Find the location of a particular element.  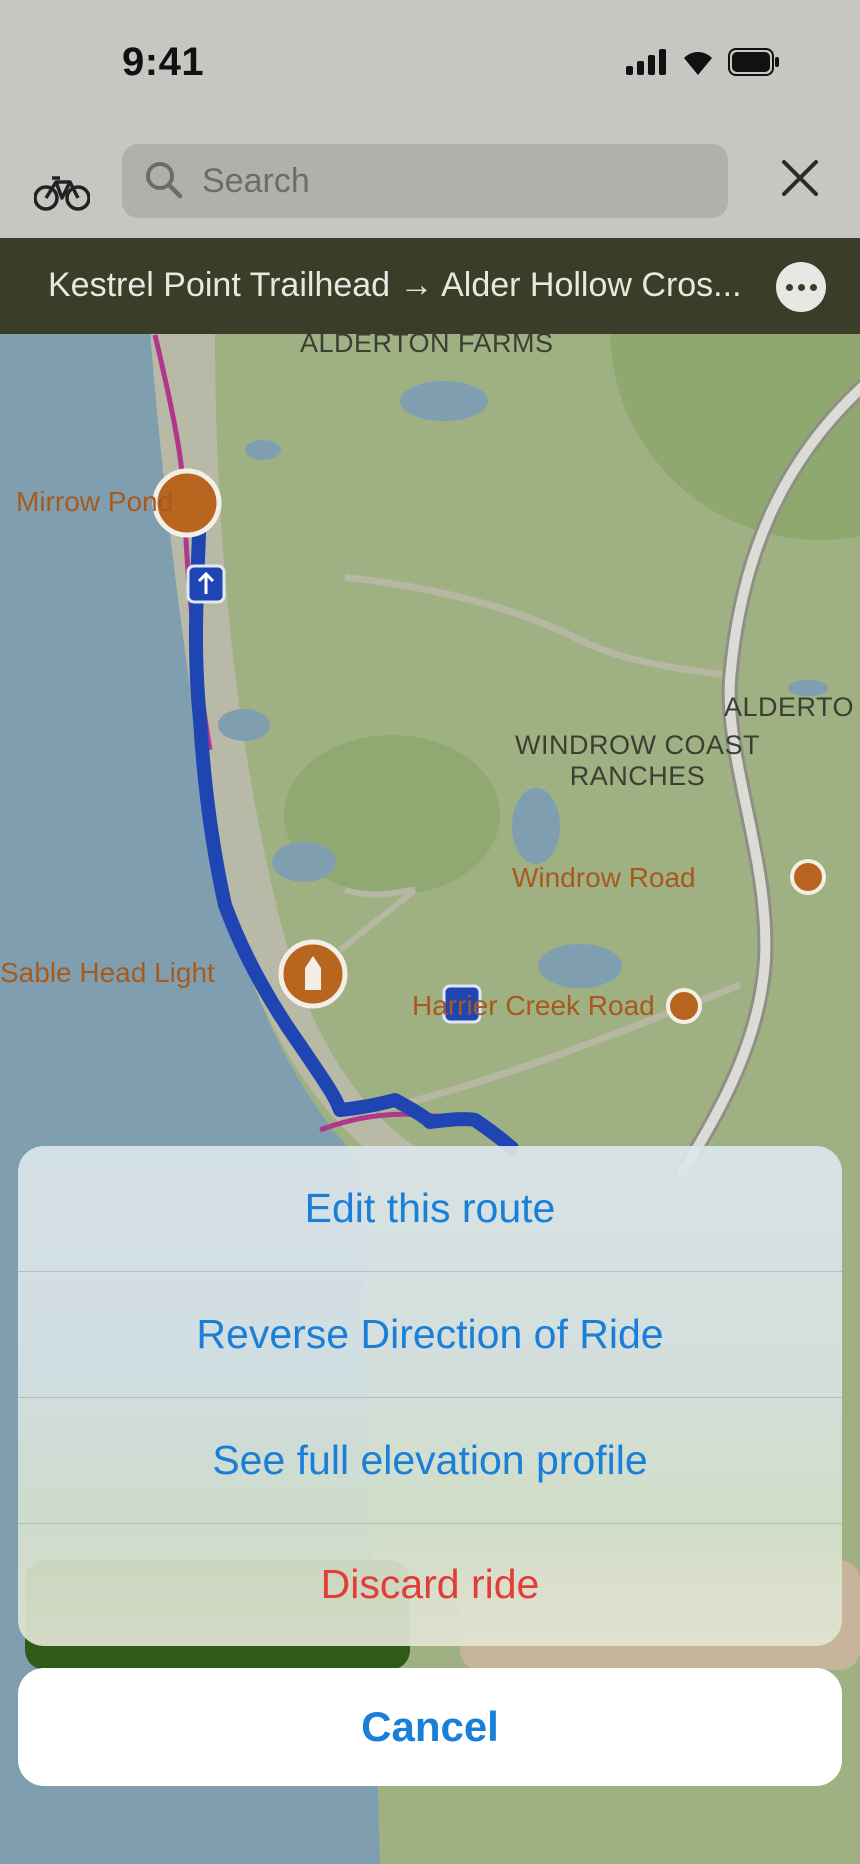

edit-route-button: Edit this route is located at coordinates (430, 1208).